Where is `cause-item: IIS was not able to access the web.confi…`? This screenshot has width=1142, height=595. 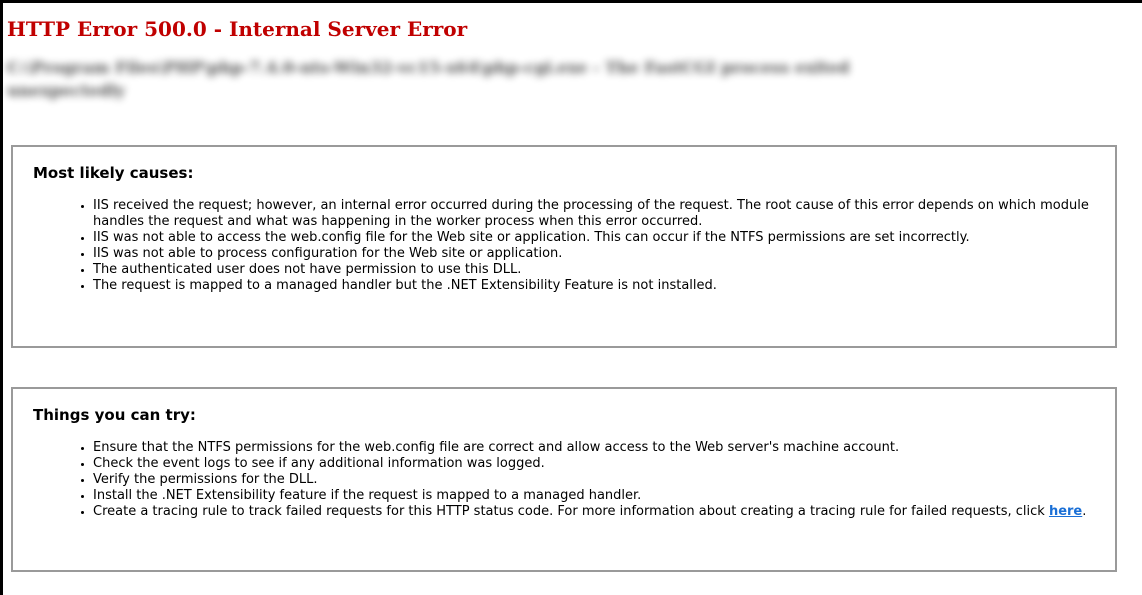
cause-item: IIS was not able to access the web.confi… is located at coordinates (593, 238).